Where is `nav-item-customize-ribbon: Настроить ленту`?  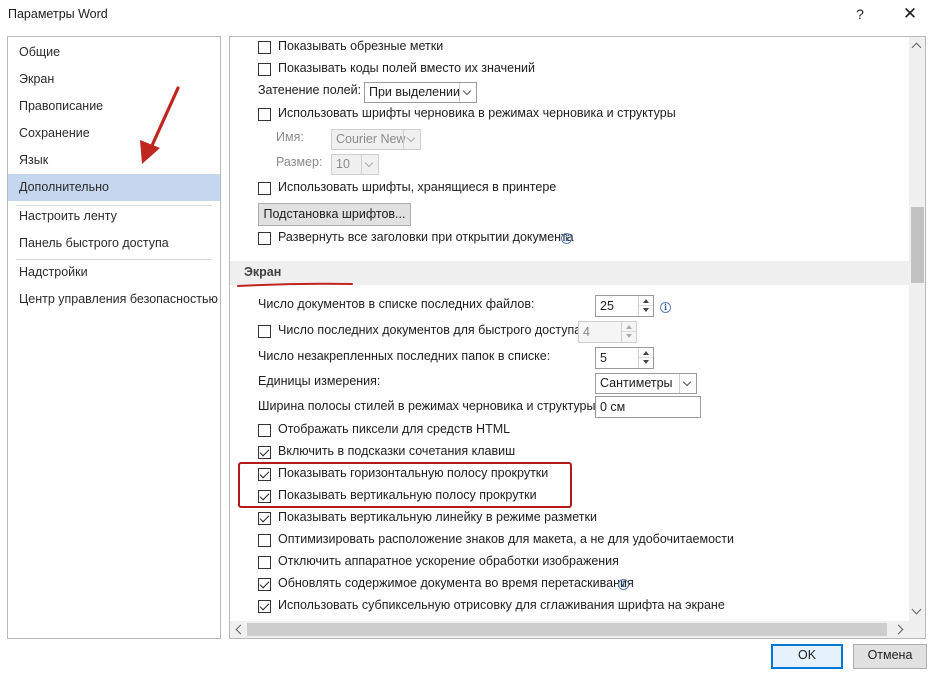
nav-item-customize-ribbon: Настроить ленту is located at coordinates (114, 216).